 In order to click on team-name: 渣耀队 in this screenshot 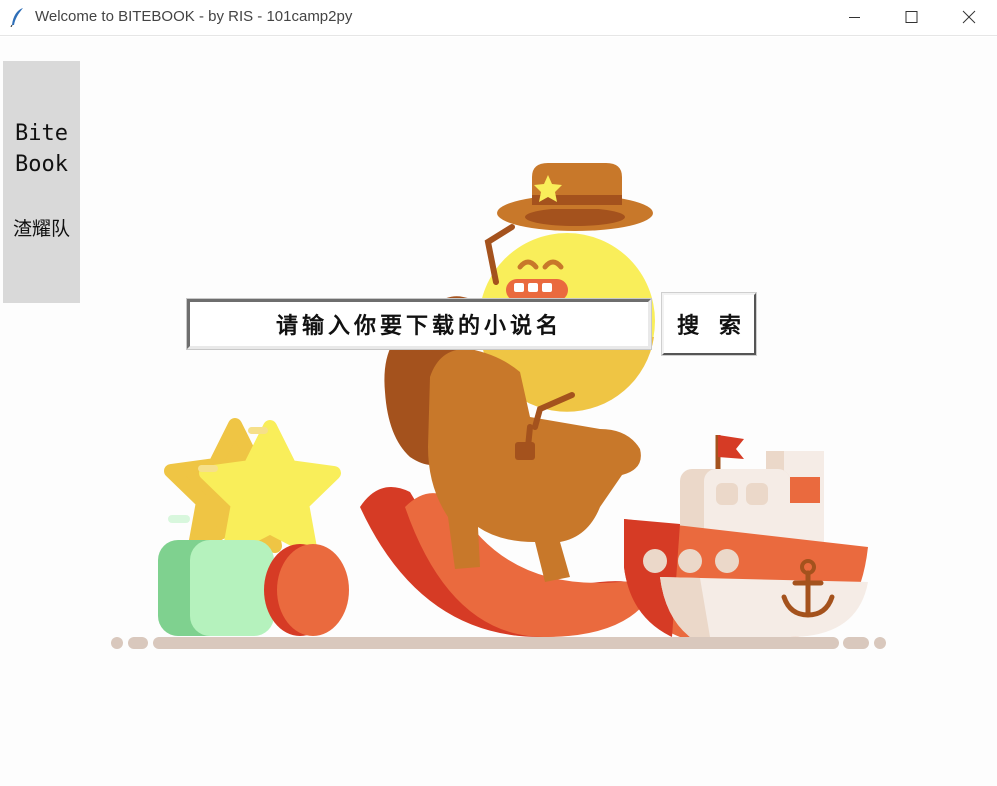, I will do `click(41, 229)`.